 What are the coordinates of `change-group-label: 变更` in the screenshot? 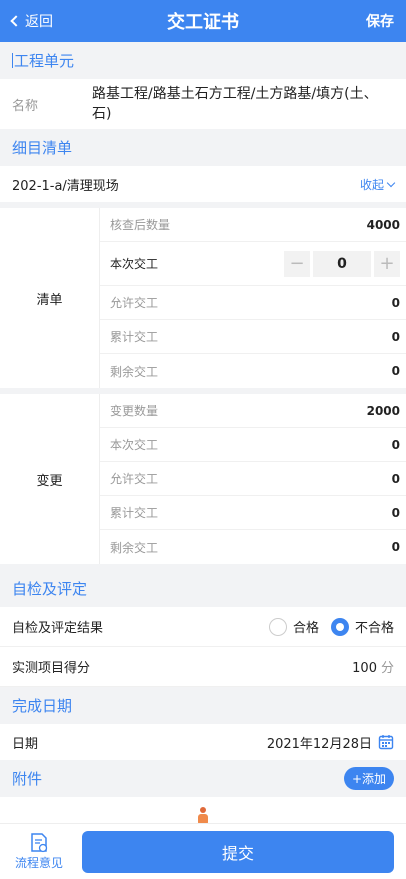 It's located at (50, 479).